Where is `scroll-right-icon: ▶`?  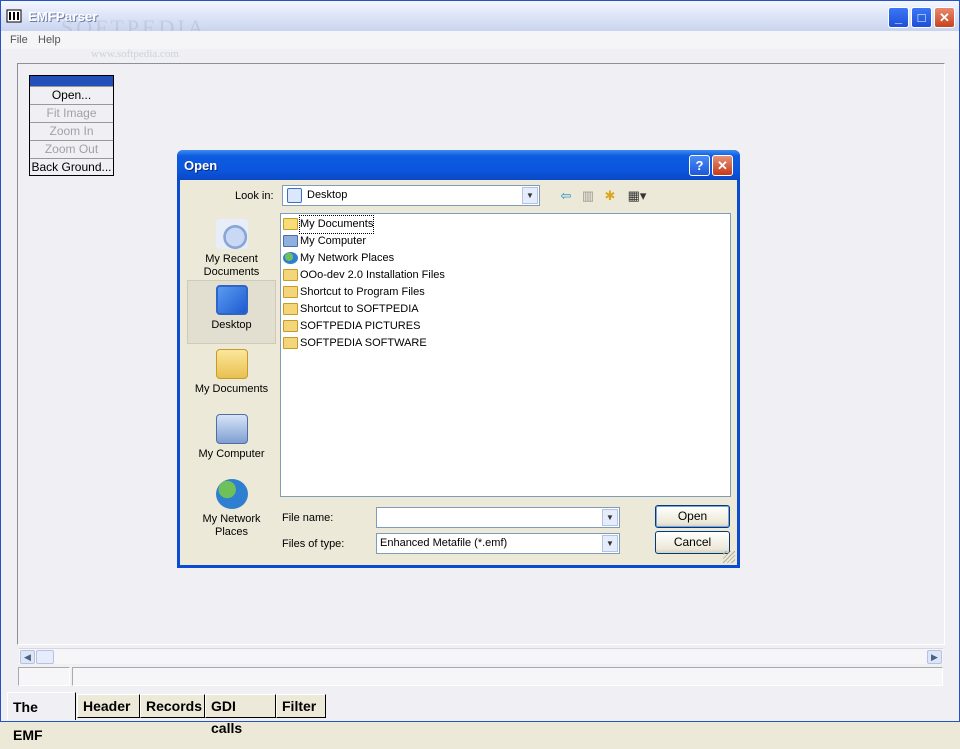
scroll-right-icon: ▶ is located at coordinates (934, 657).